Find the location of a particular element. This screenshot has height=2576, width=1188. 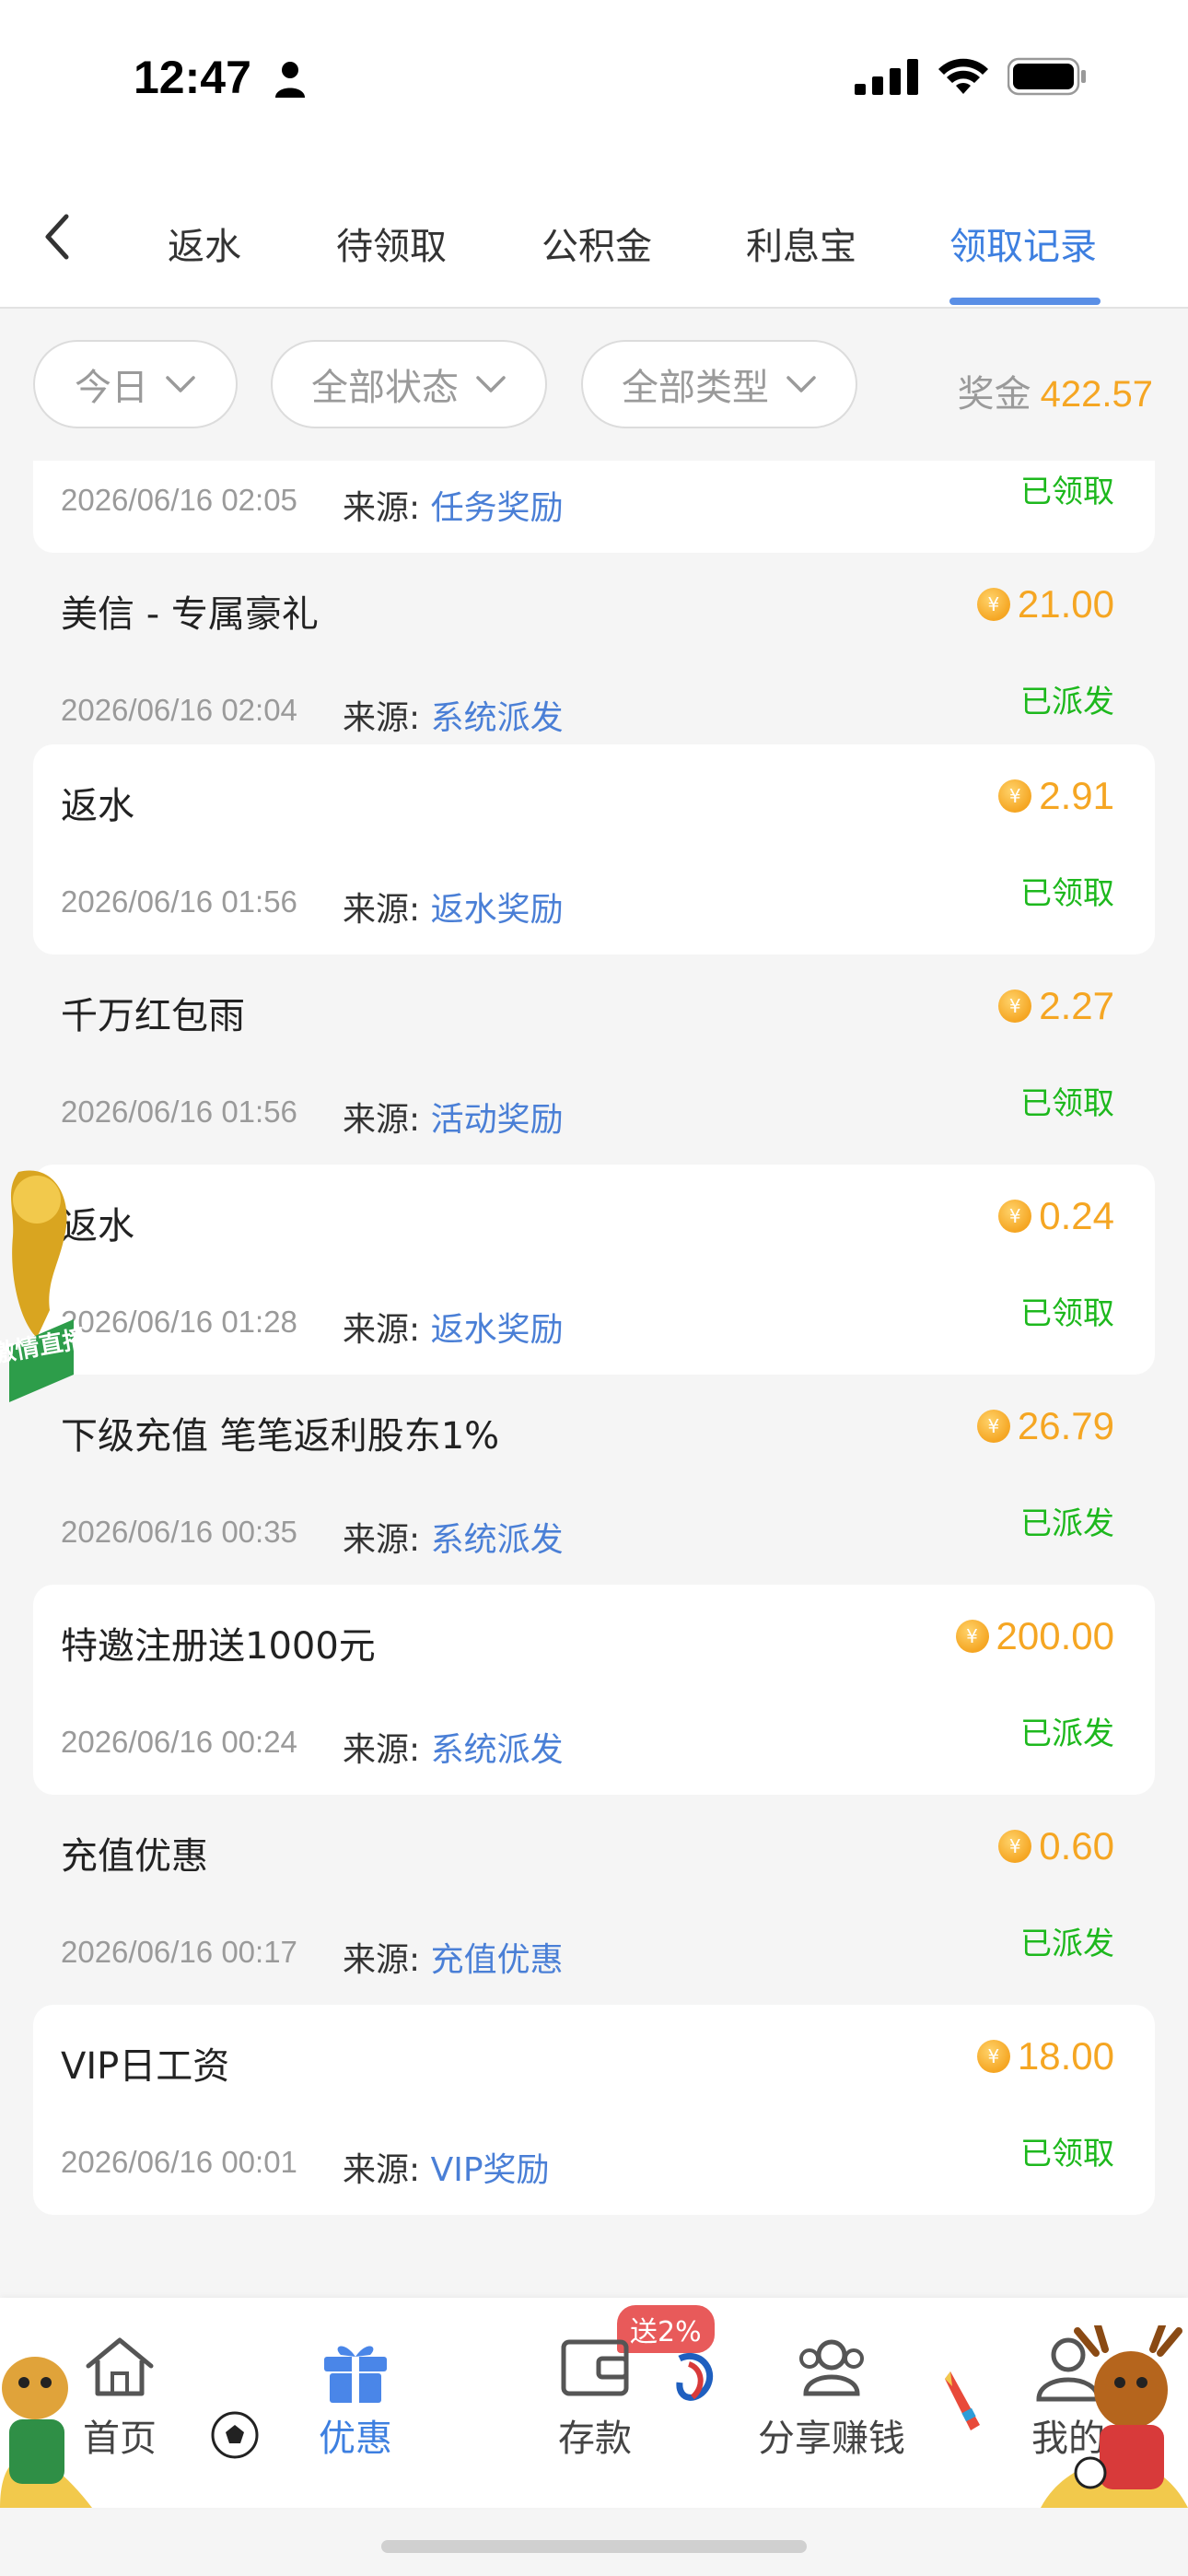

record-date: 2026/06/16 00:01 is located at coordinates (179, 2162).